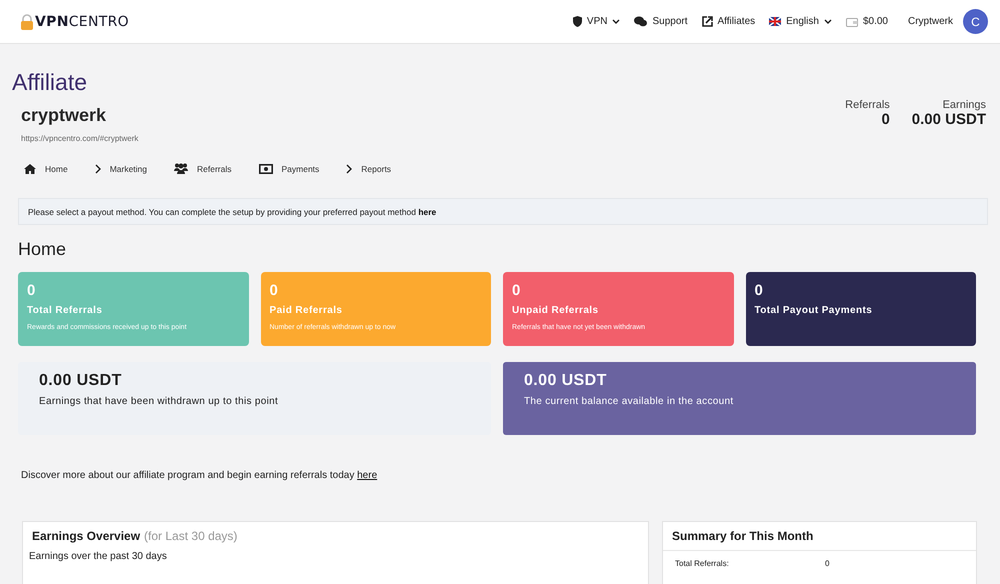 This screenshot has width=1000, height=584. Describe the element at coordinates (885, 119) in the screenshot. I see `stat-value: 0` at that location.